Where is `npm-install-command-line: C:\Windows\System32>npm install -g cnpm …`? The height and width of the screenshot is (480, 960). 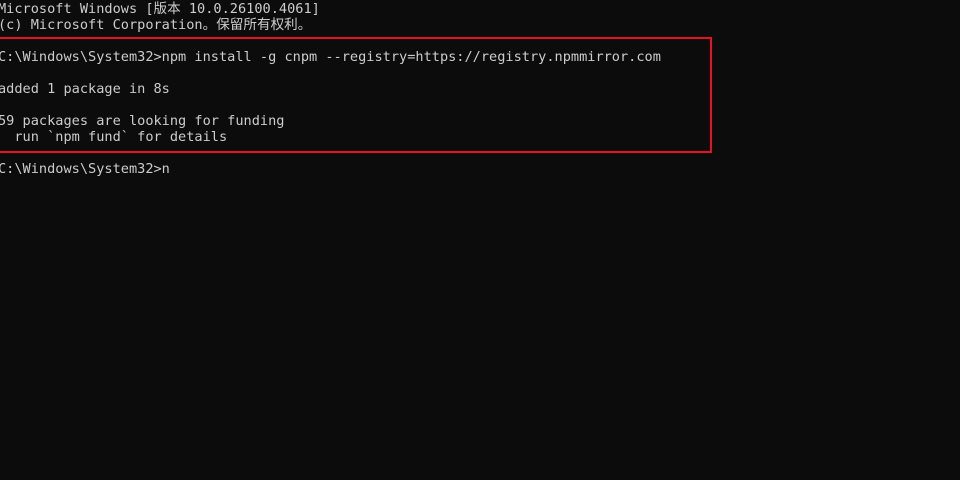 npm-install-command-line: C:\Windows\System32>npm install -g cnpm … is located at coordinates (330, 57).